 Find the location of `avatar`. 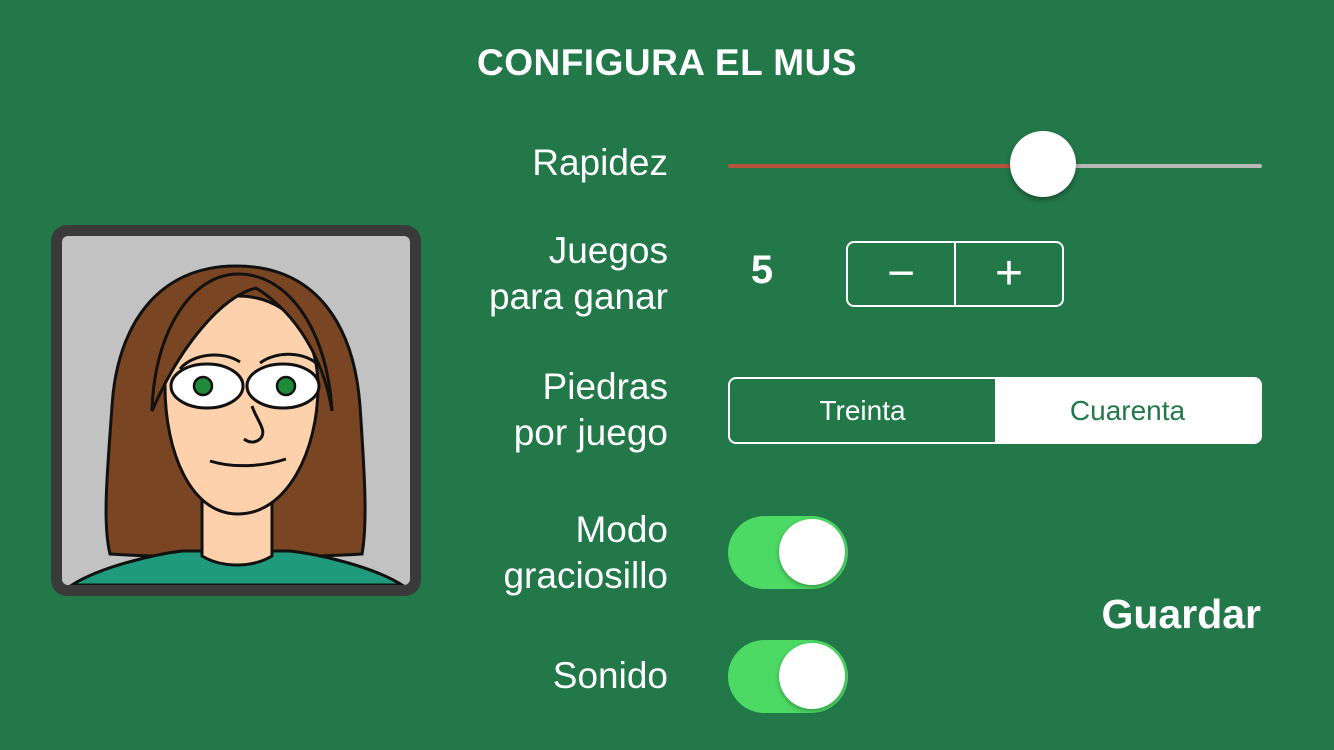

avatar is located at coordinates (236, 410).